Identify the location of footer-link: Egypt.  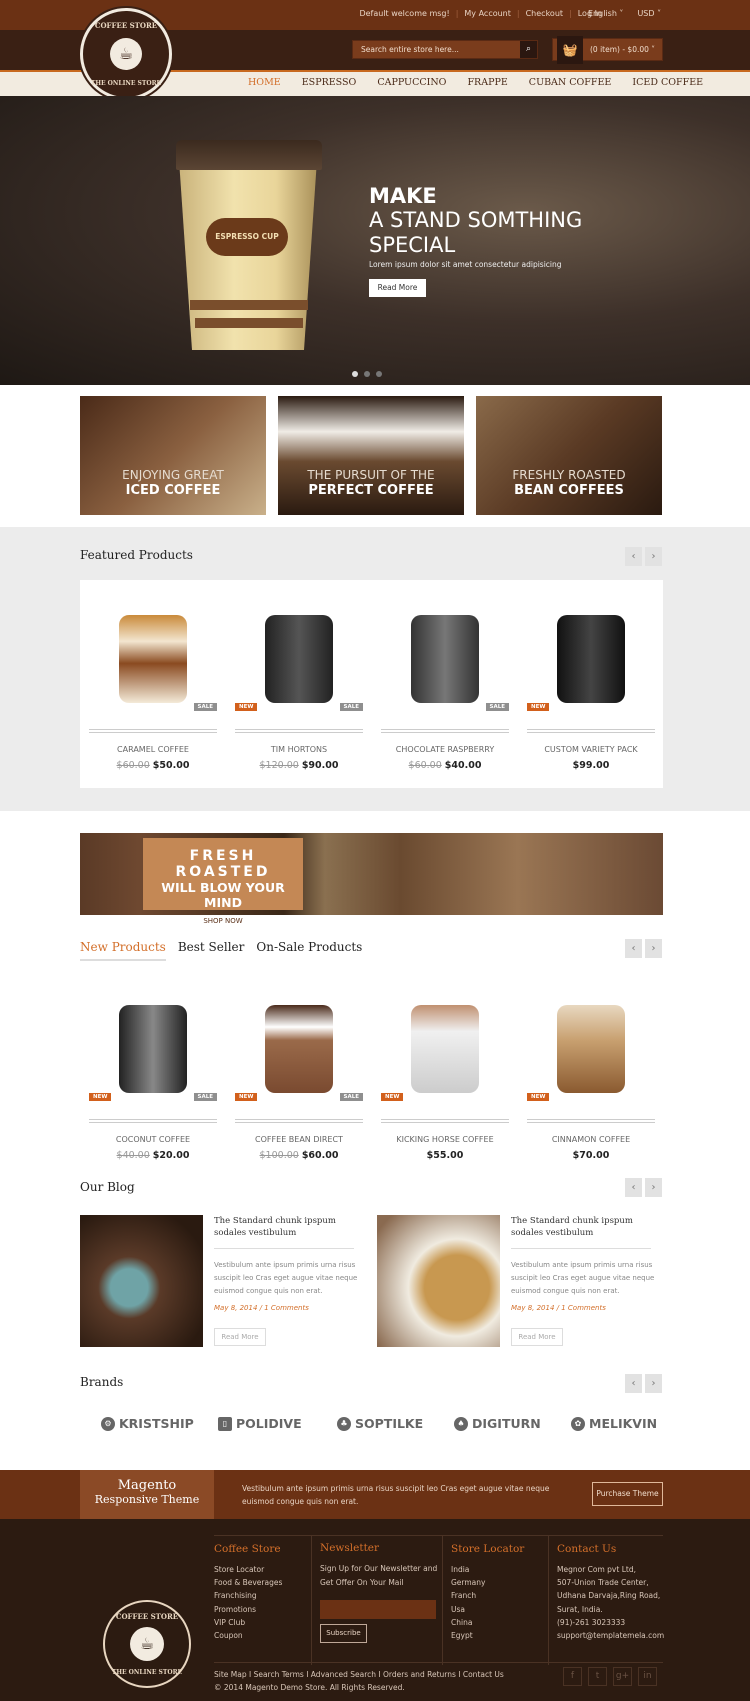
(487, 1635).